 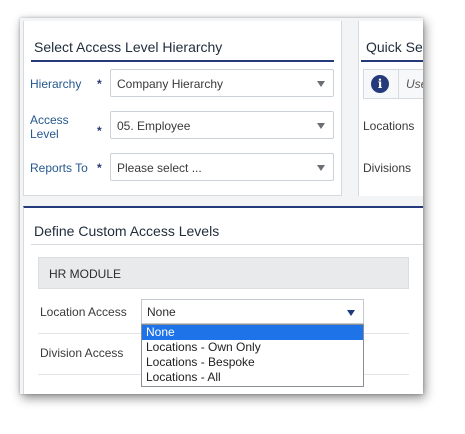 I want to click on divisions-label: Divisions, so click(x=387, y=168).